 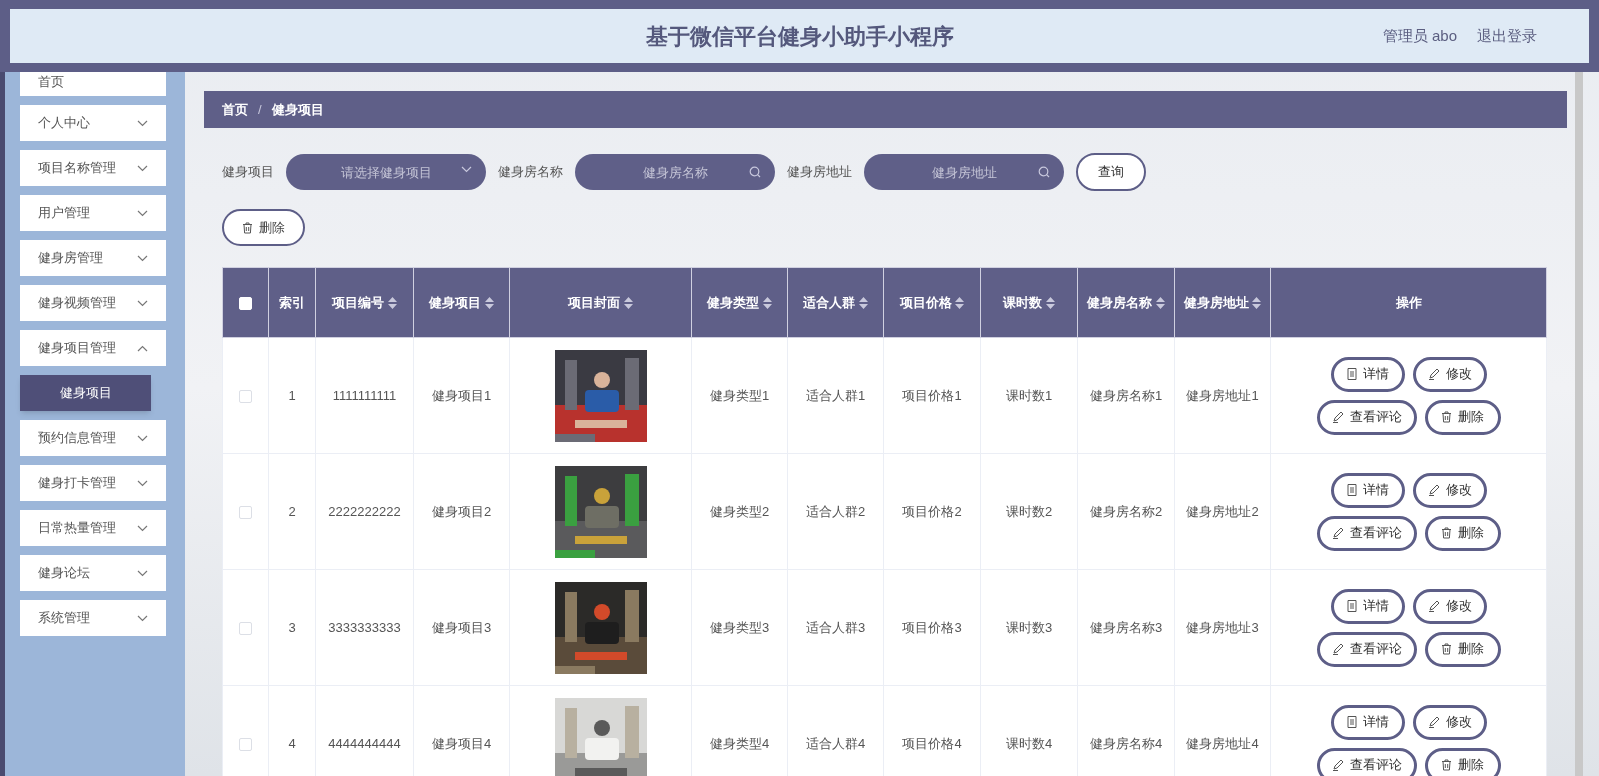 I want to click on search-field: 健身房名称, so click(x=675, y=172).